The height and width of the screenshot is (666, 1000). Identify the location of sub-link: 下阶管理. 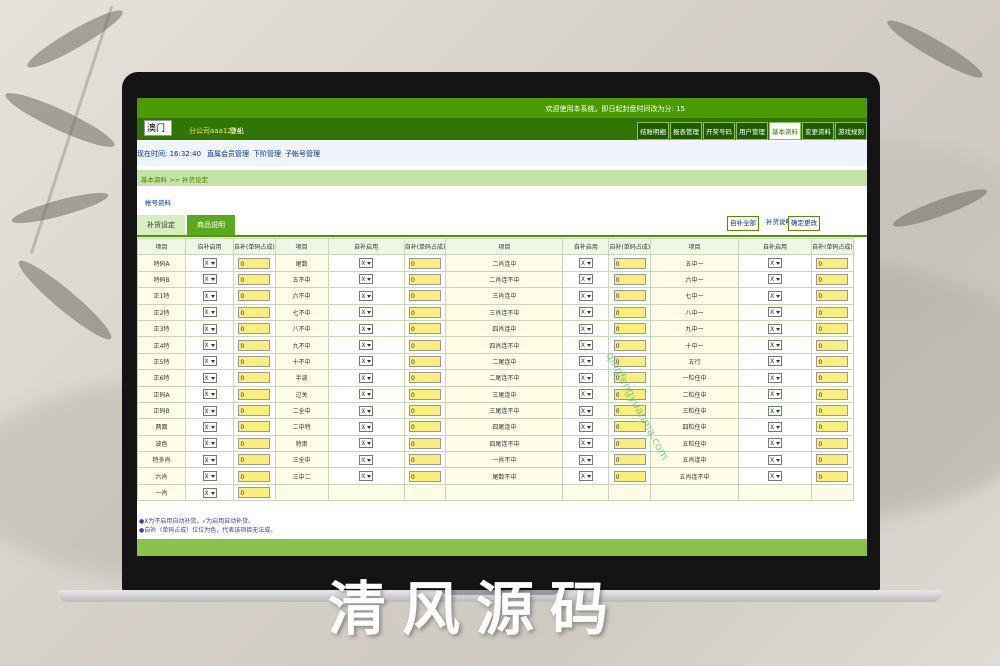
(267, 154).